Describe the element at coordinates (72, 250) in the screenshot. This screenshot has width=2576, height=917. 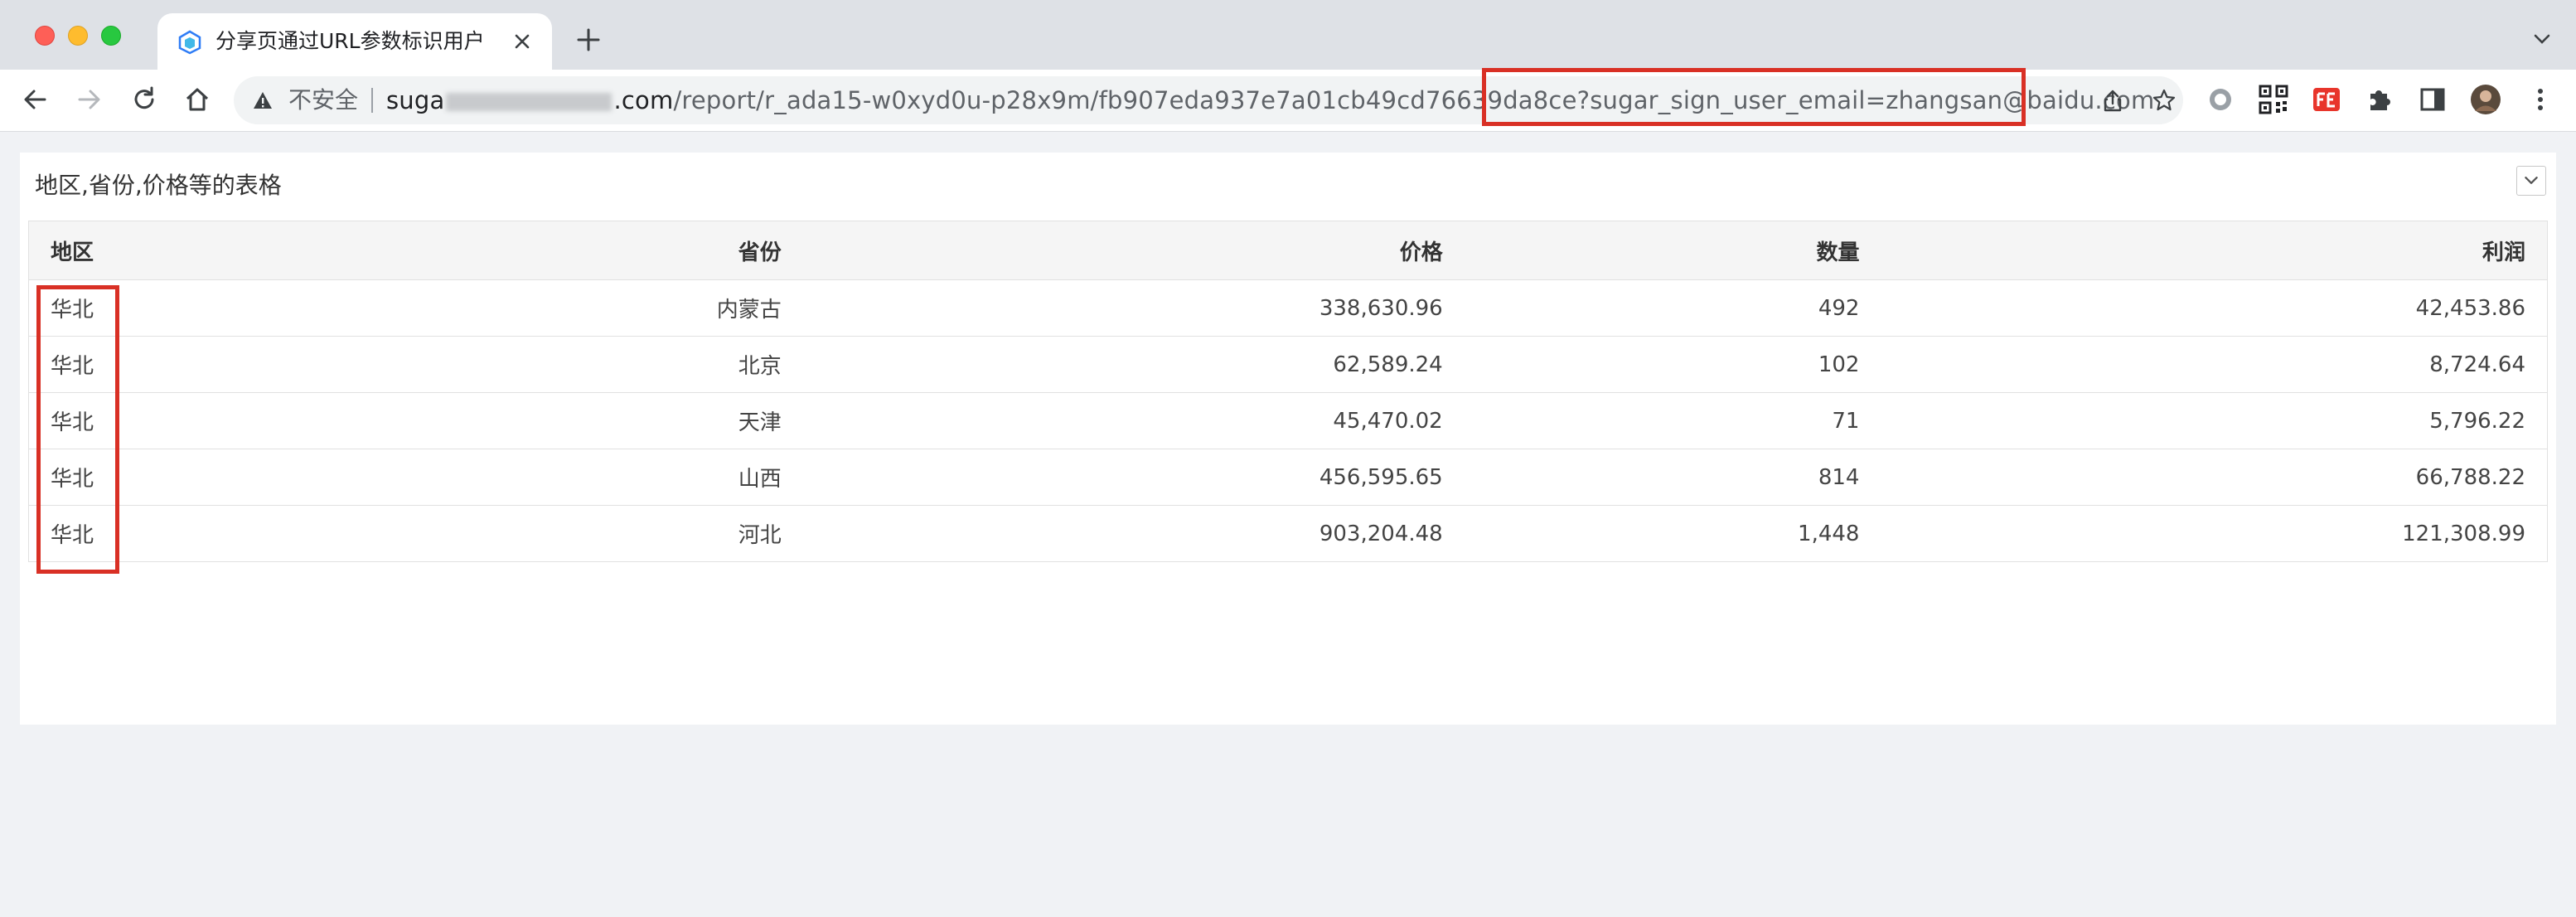
I see `column-header-region: 地区` at that location.